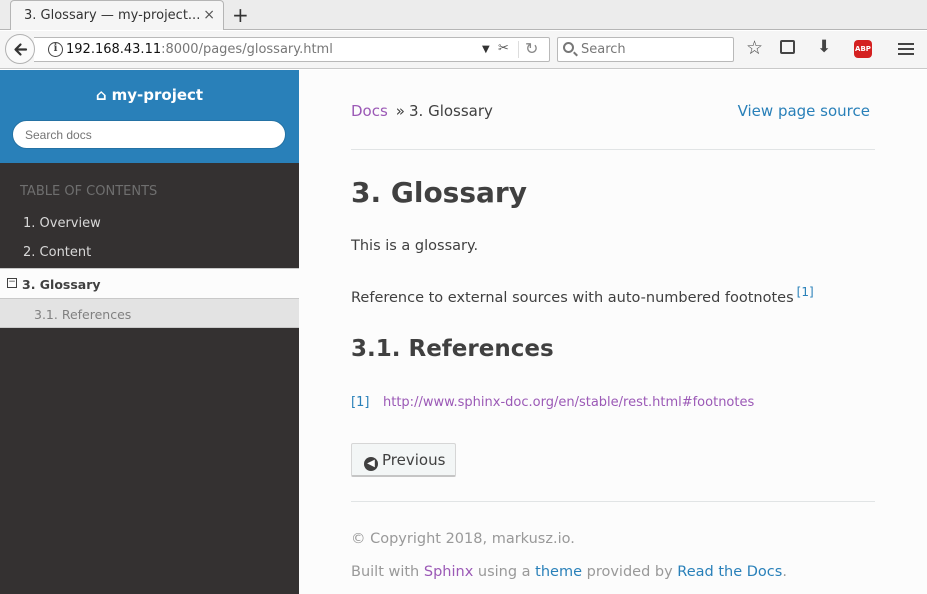 This screenshot has height=594, width=927. I want to click on library-icon, so click(787, 47).